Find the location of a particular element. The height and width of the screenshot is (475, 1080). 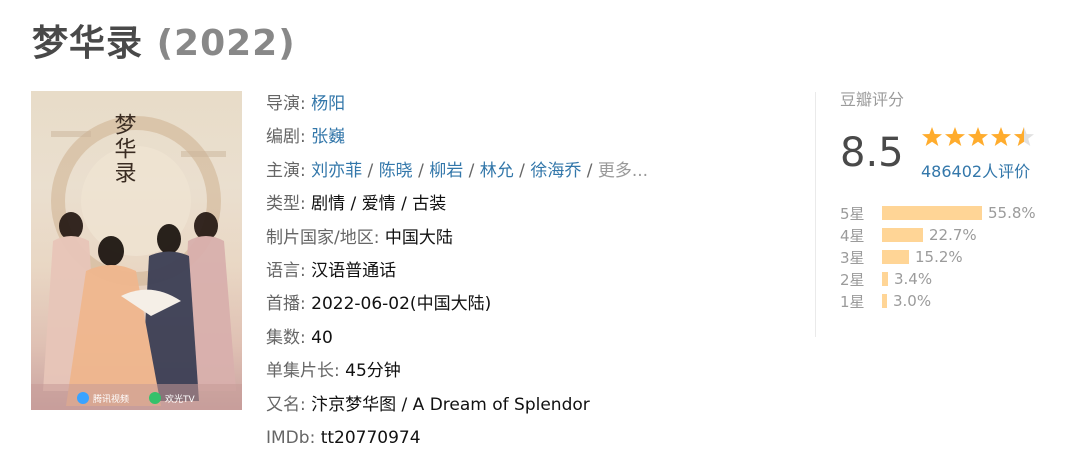

rating-bar-percent: 15.2% is located at coordinates (939, 257).